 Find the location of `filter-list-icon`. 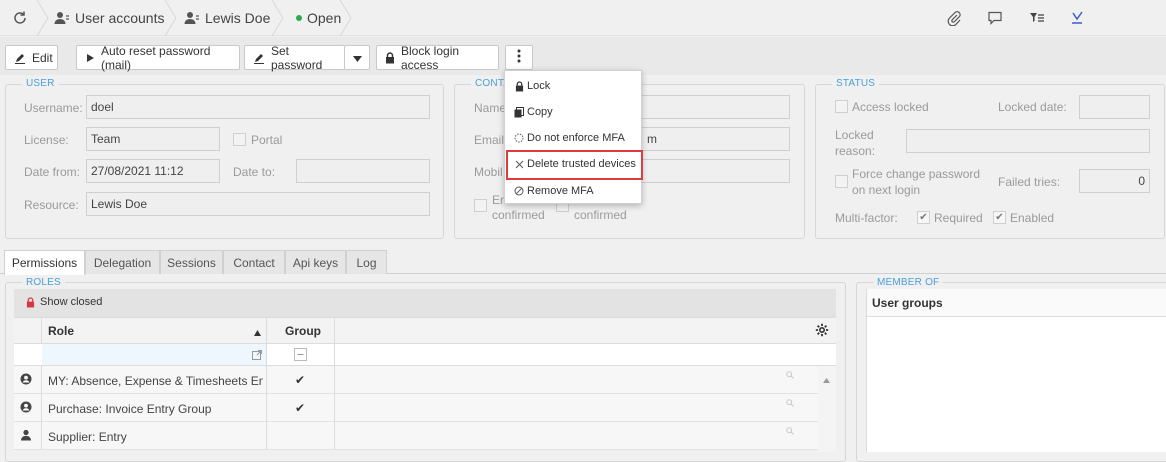

filter-list-icon is located at coordinates (1037, 18).